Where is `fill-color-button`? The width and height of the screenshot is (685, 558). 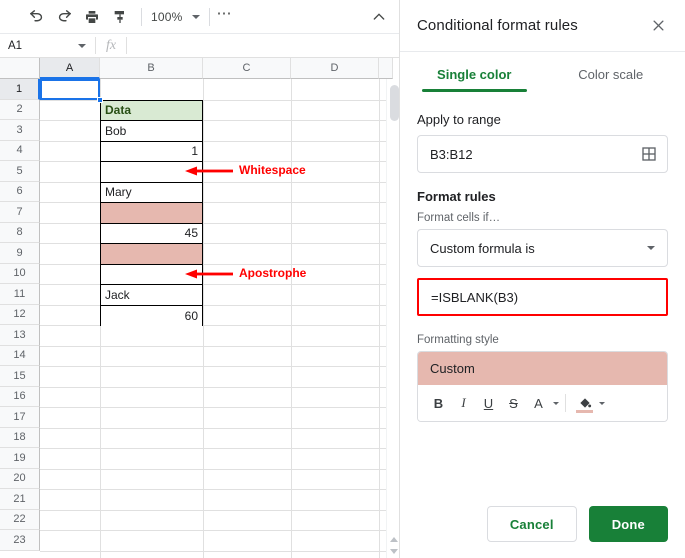
fill-color-button is located at coordinates (584, 403).